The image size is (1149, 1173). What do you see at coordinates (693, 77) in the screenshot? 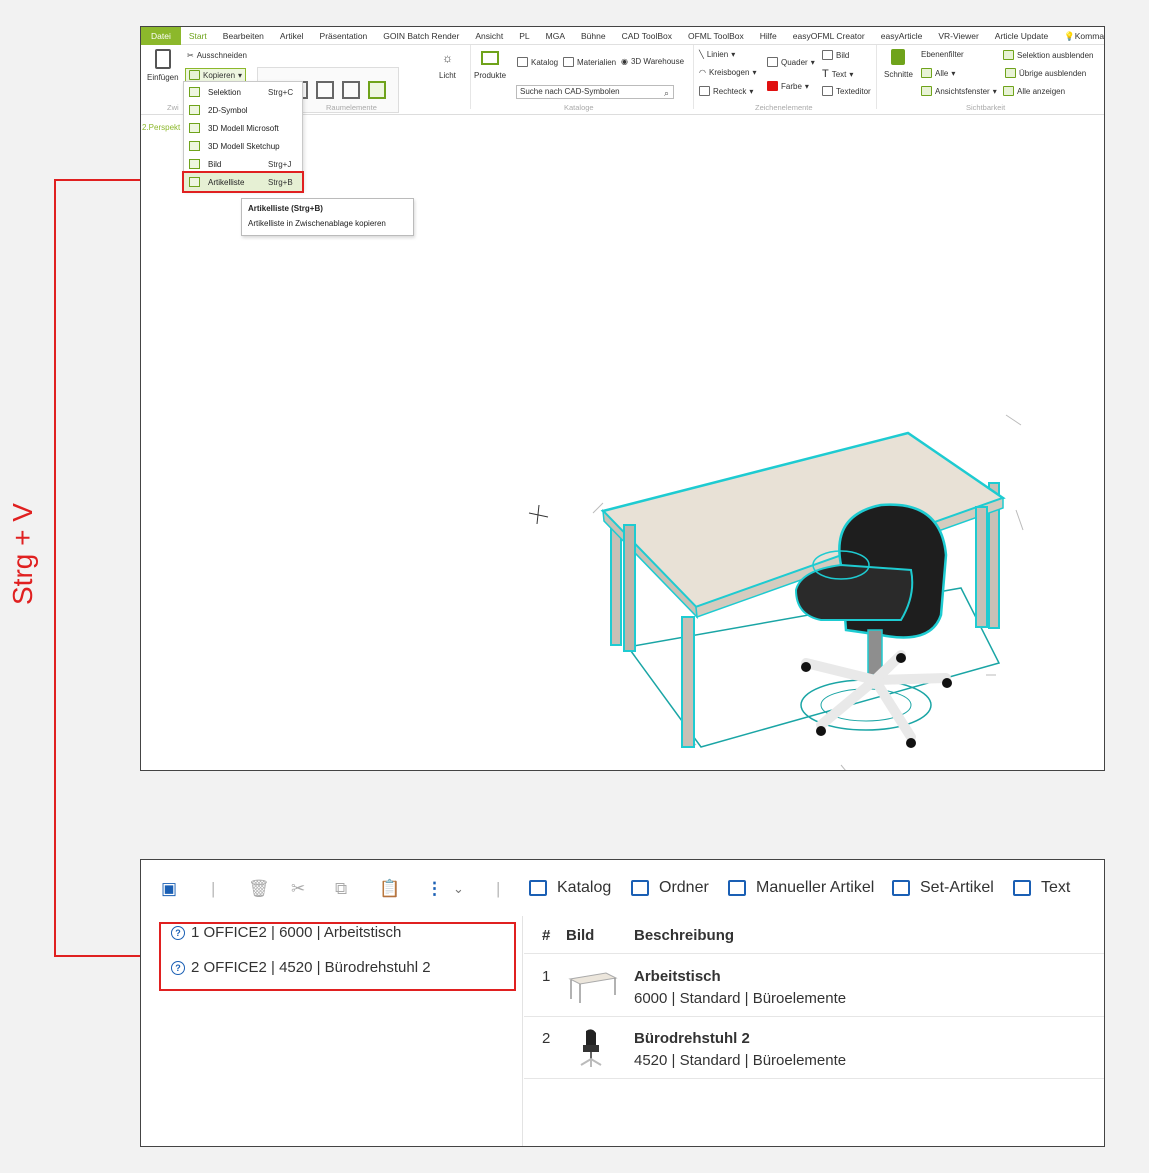
I see `ribbon-divider` at bounding box center [693, 77].